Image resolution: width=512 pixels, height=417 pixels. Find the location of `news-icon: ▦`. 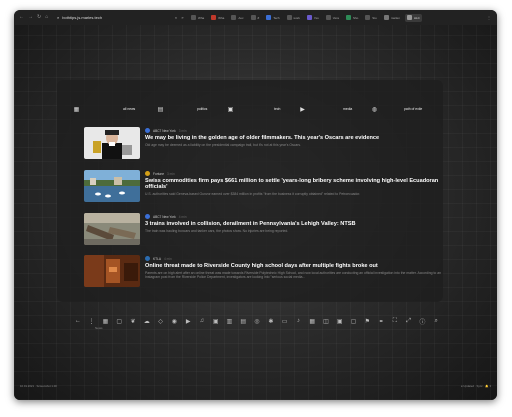

news-icon: ▦ is located at coordinates (106, 321).